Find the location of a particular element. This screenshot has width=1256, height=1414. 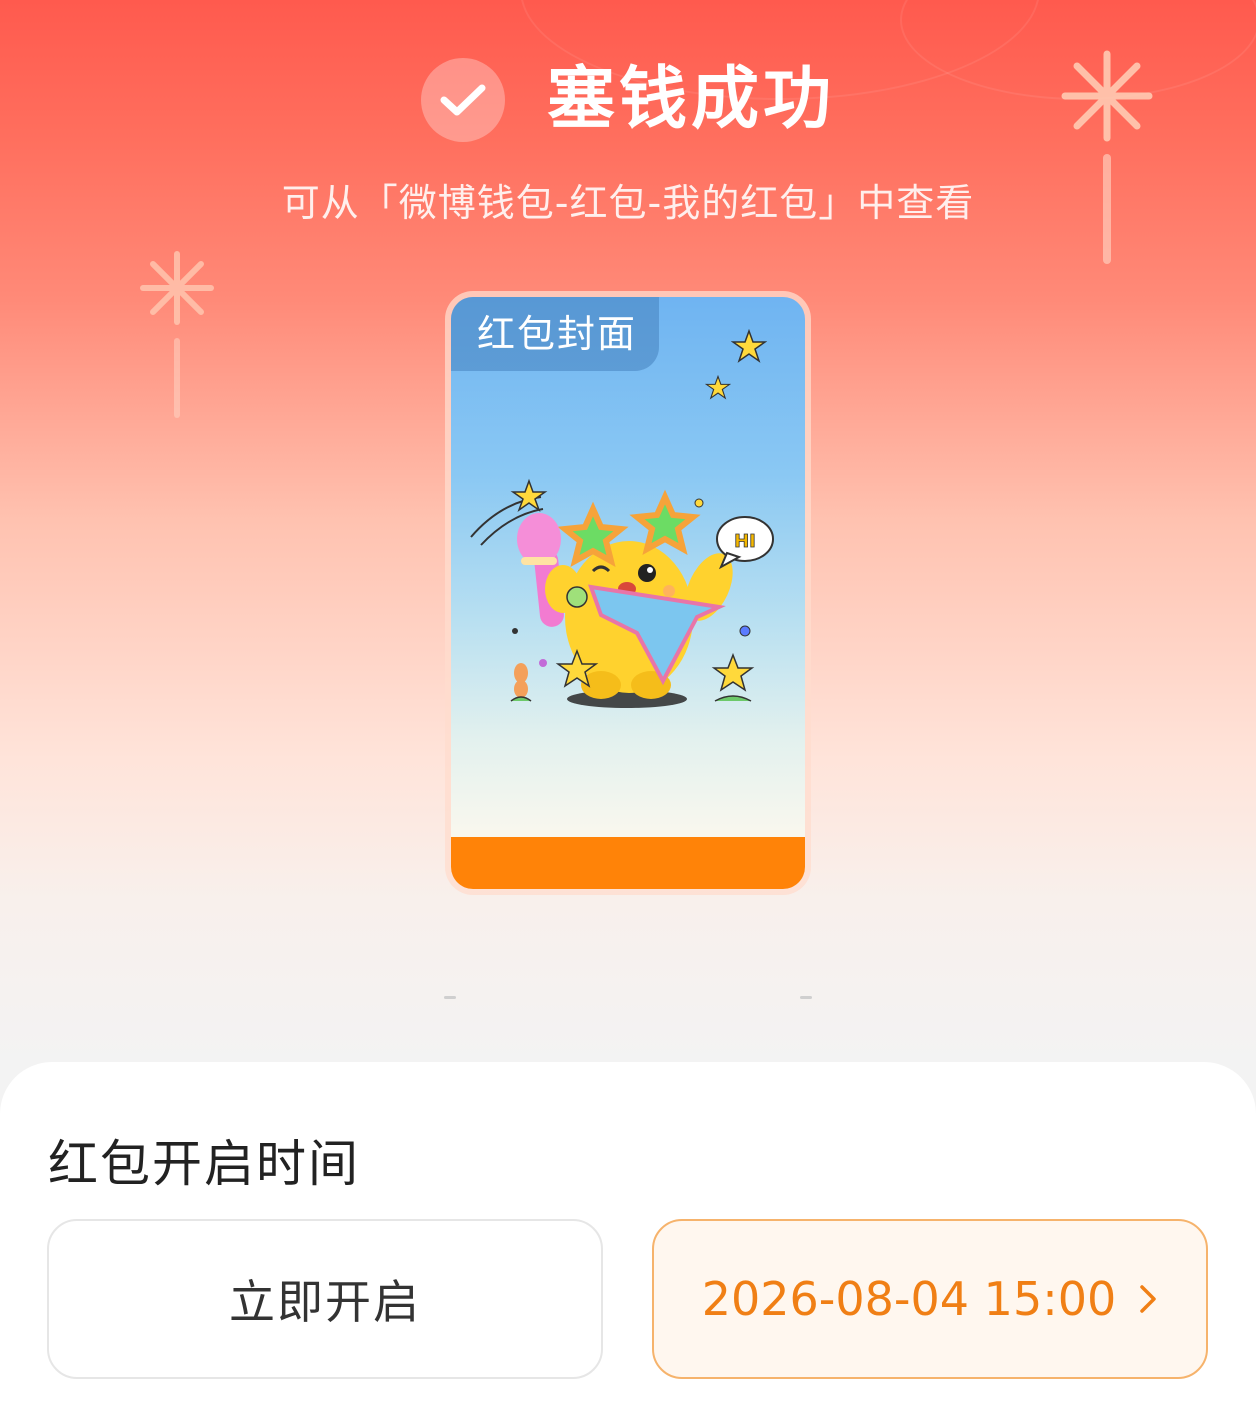

mascot-illustration: HI is located at coordinates (622, 593).